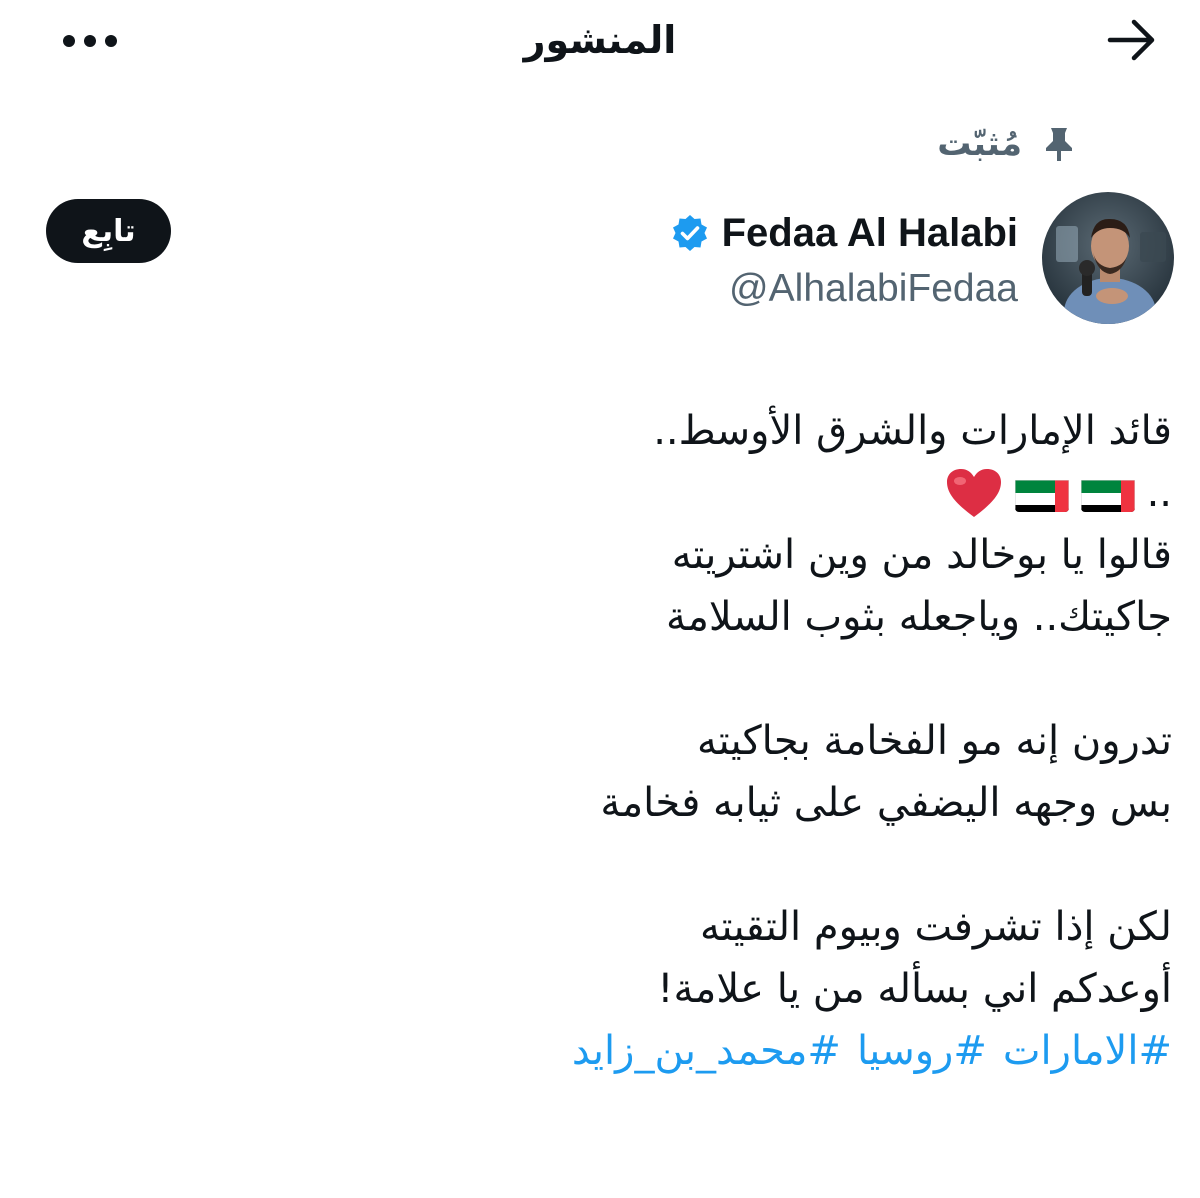 This screenshot has width=1200, height=1198. What do you see at coordinates (1159, 493) in the screenshot?
I see `post-line: ..` at bounding box center [1159, 493].